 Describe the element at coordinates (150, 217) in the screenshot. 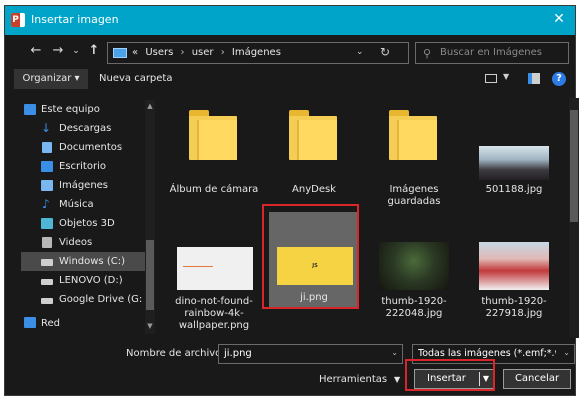

I see `sidebar-scrollbar: ▲ ▼` at that location.